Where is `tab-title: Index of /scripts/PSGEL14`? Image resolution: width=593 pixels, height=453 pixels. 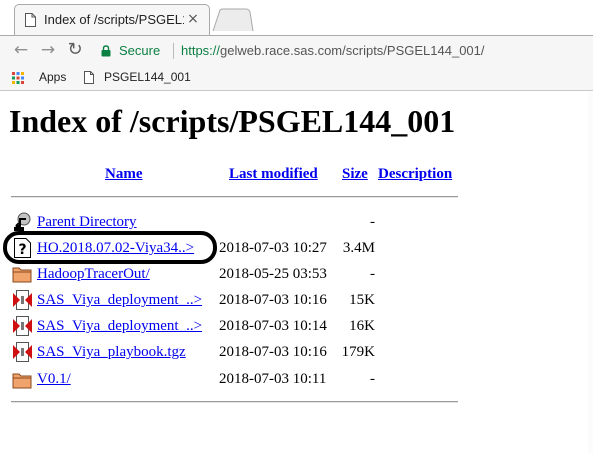 tab-title: Index of /scripts/PSGEL14 is located at coordinates (114, 19).